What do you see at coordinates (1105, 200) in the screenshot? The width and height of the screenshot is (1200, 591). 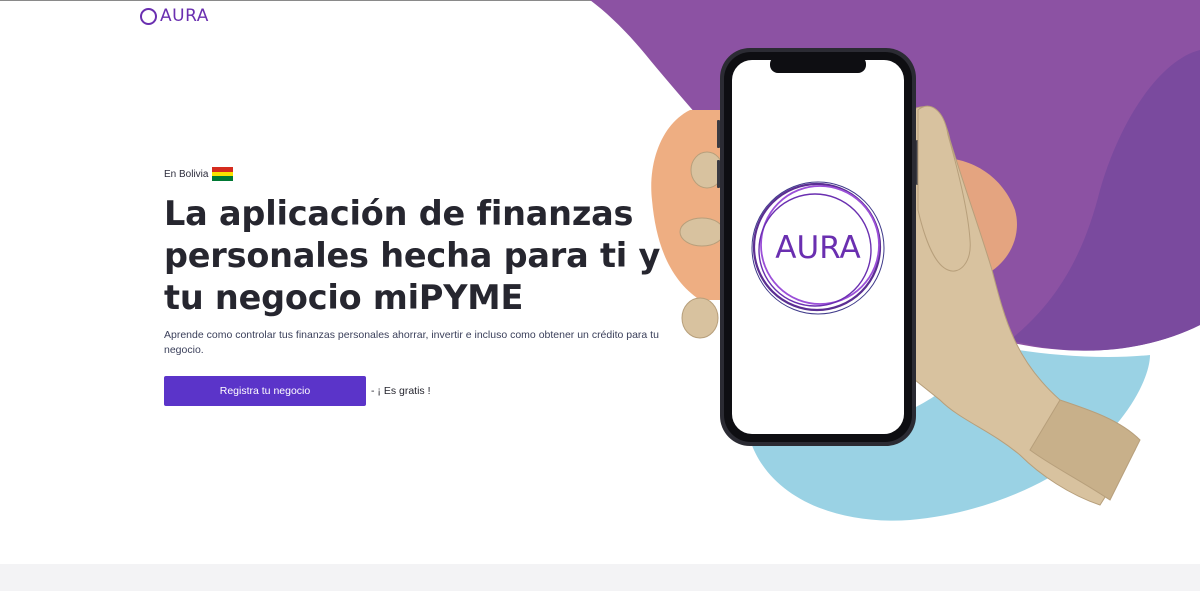 I see `purple-blob-dark` at bounding box center [1105, 200].